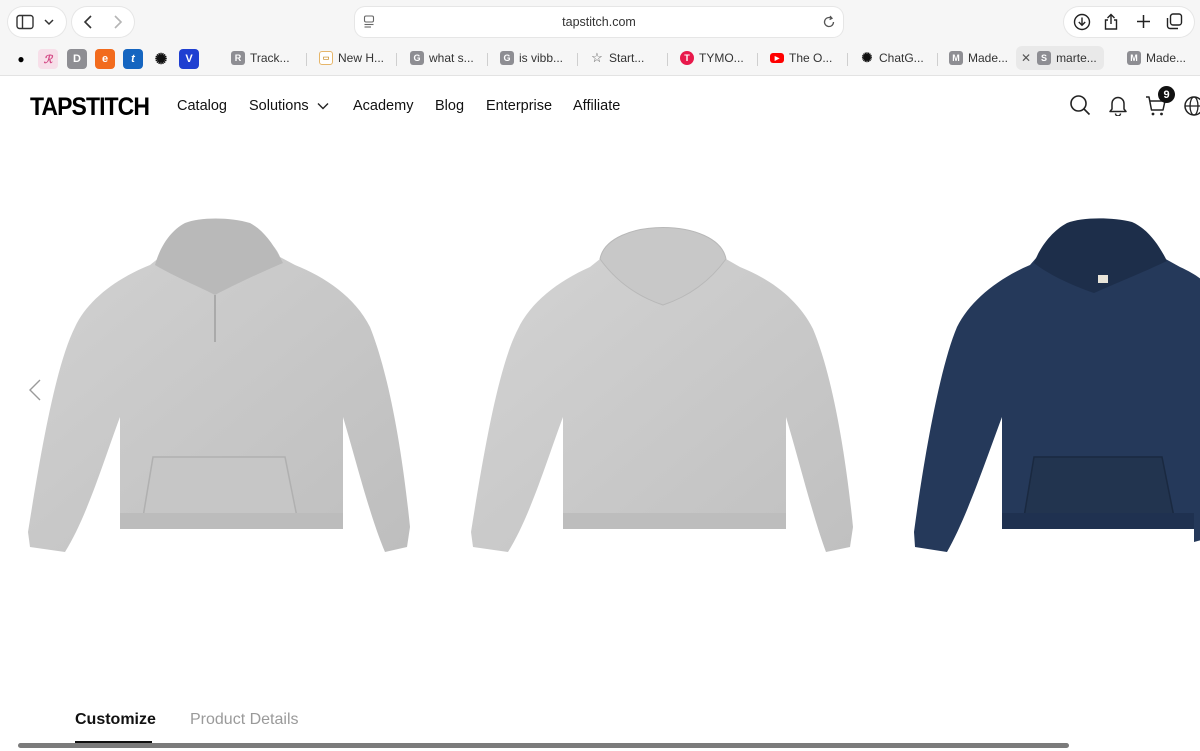  I want to click on address-bar: tapstitch.com, so click(599, 22).